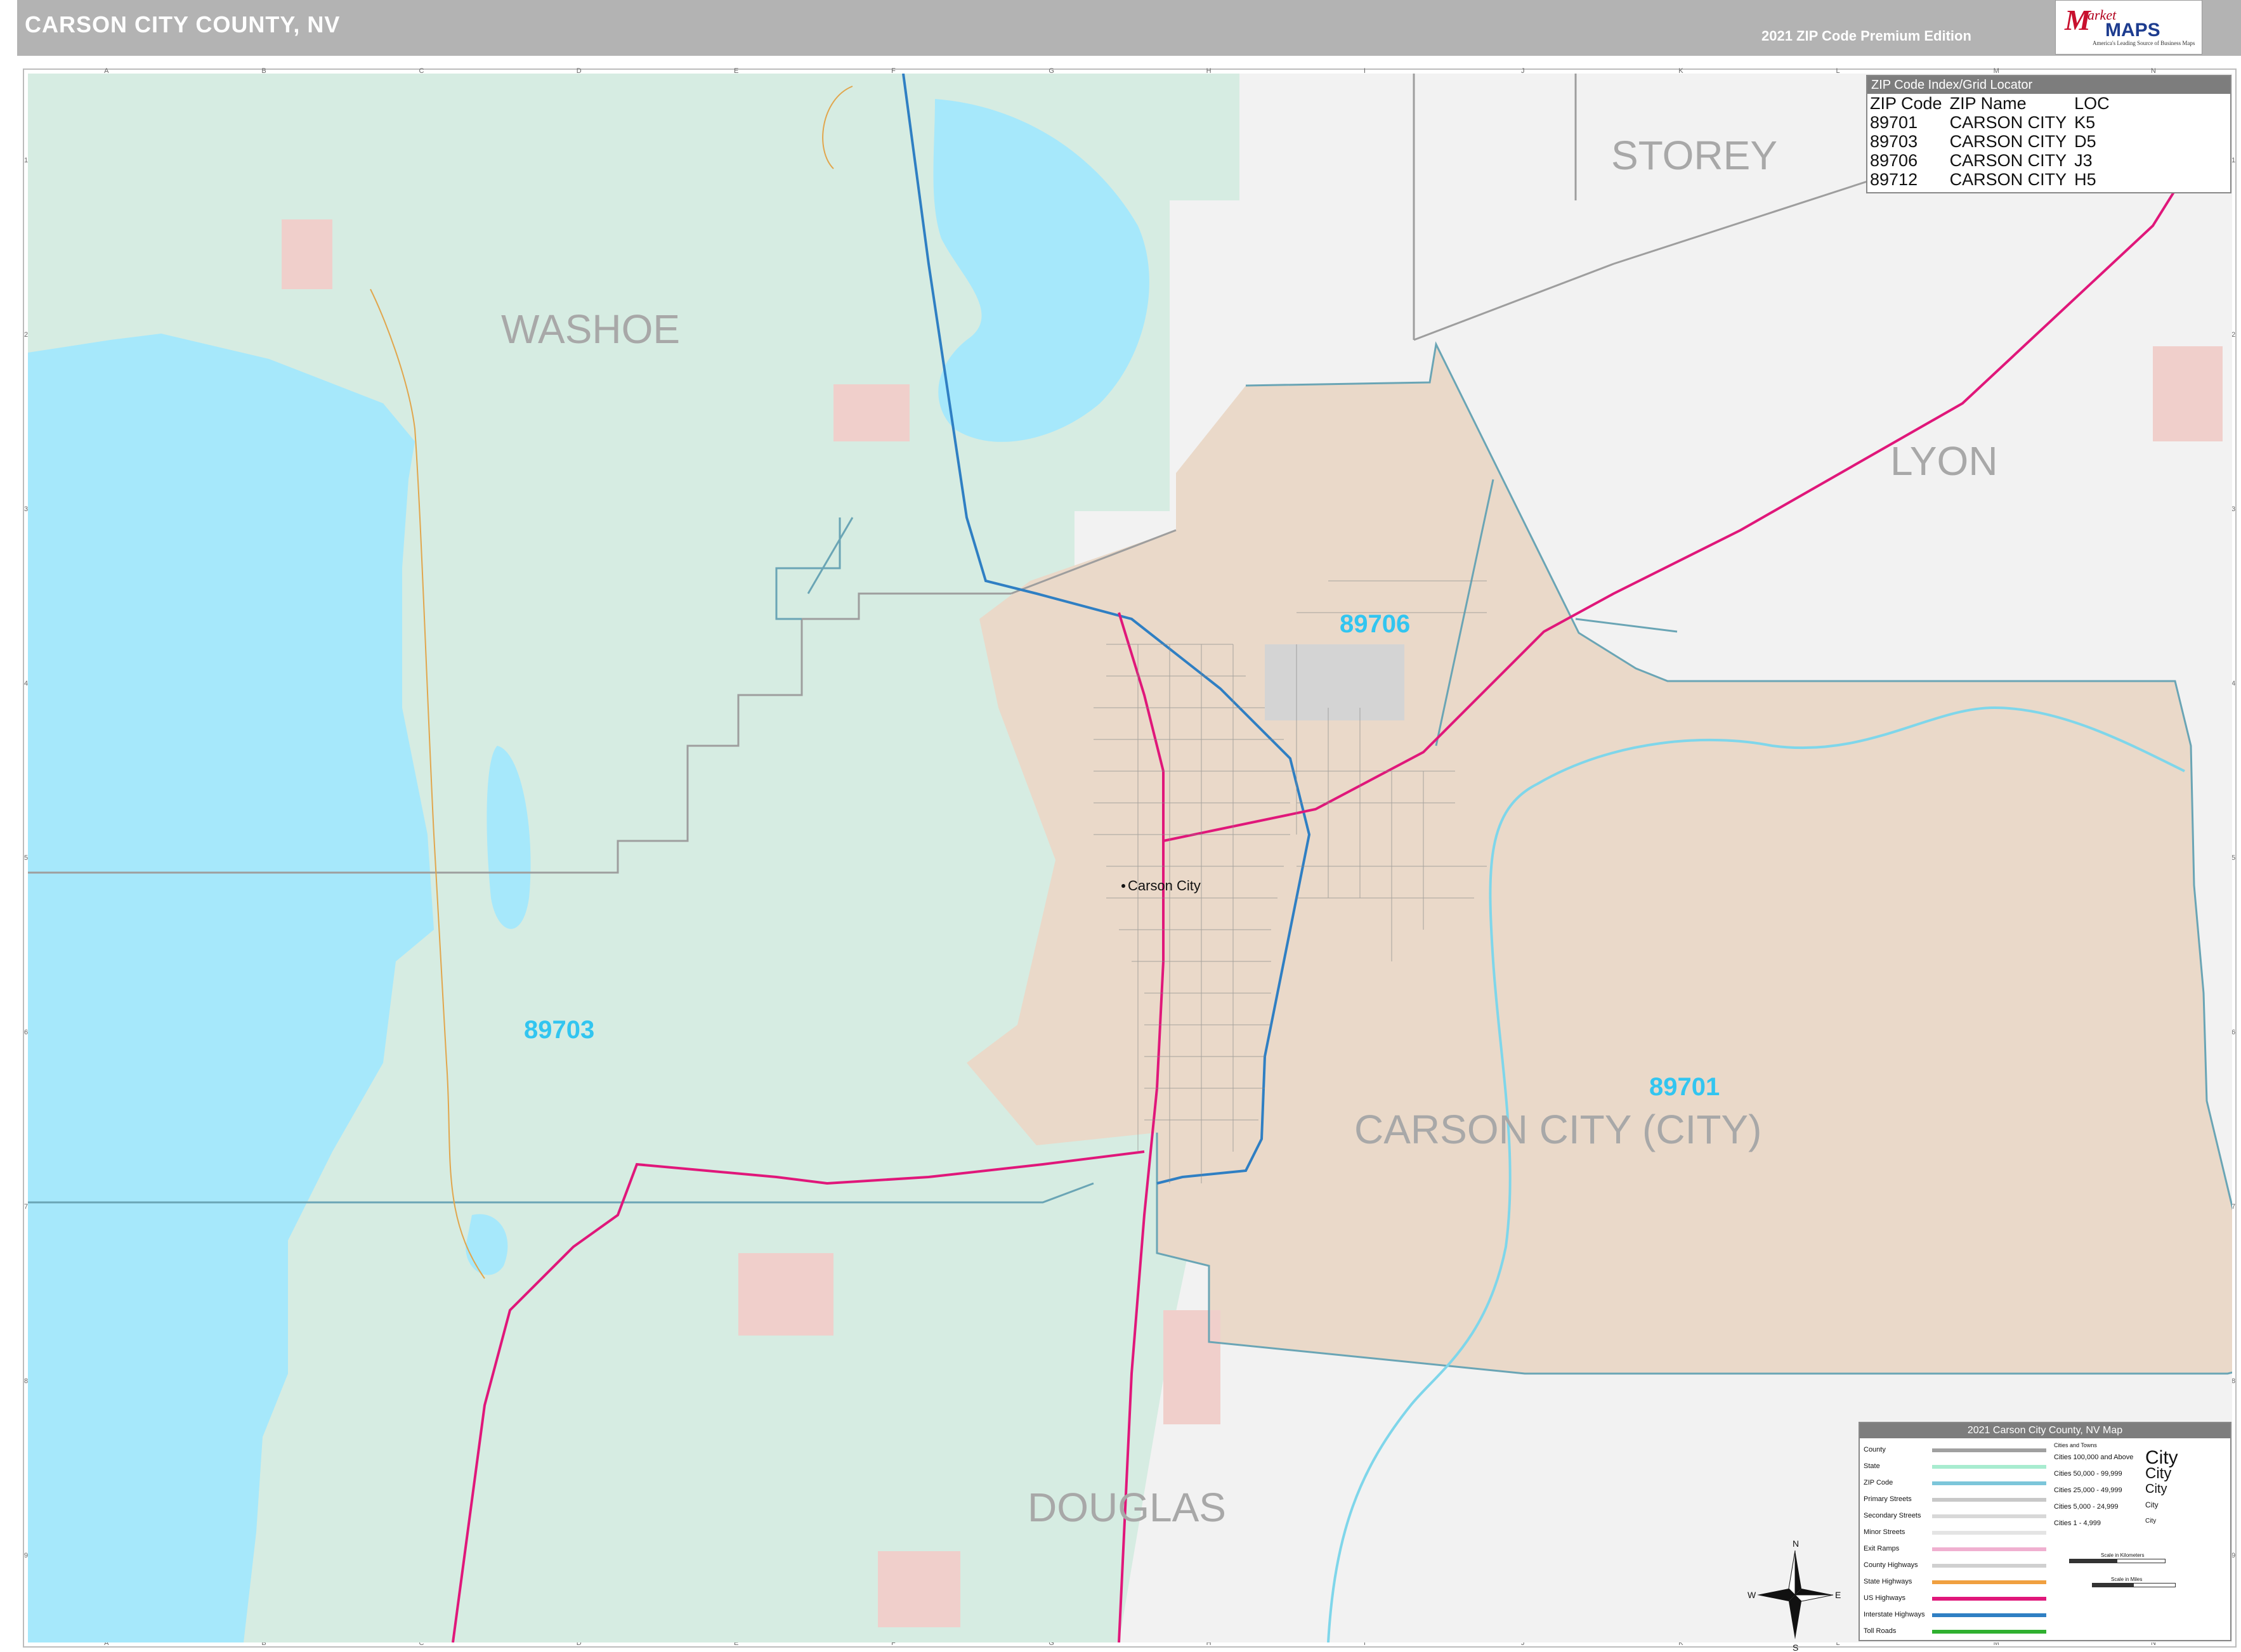 The image size is (2241, 1652). I want to click on zip-index-row: 89703 CARSON CITY D5, so click(1994, 141).